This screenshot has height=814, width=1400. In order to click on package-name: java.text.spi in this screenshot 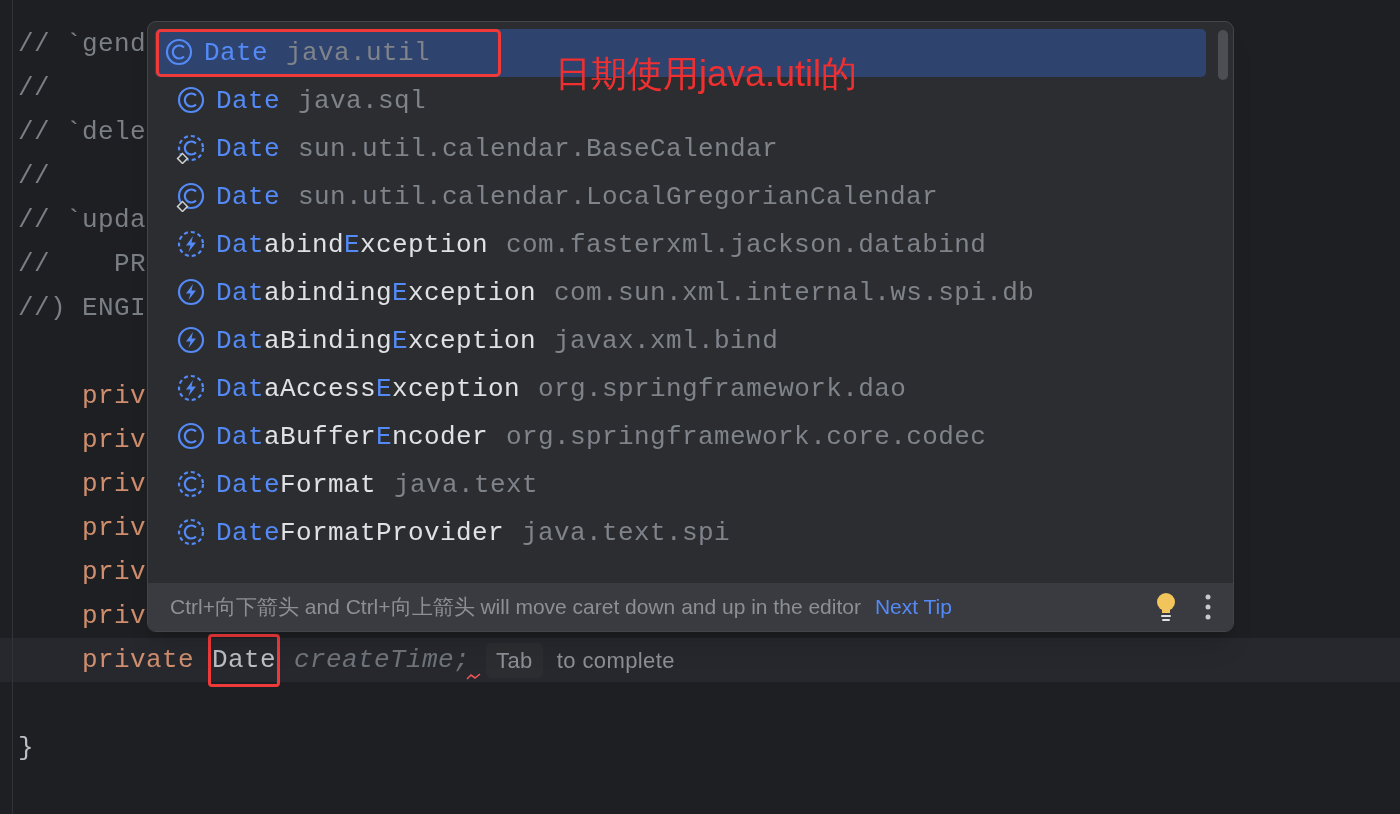, I will do `click(626, 533)`.